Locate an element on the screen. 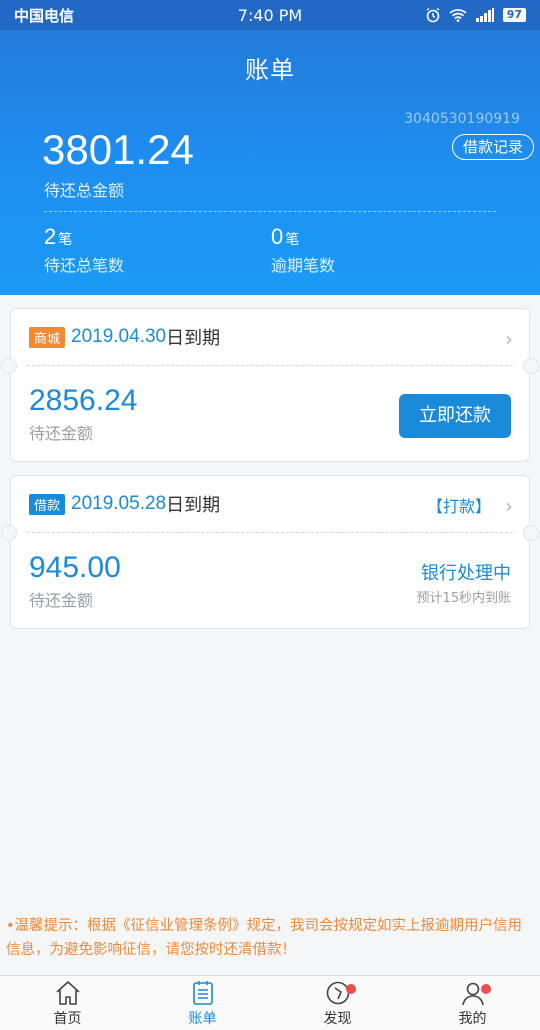 This screenshot has width=540, height=1030. nav-item-bill: 账单 is located at coordinates (202, 1003).